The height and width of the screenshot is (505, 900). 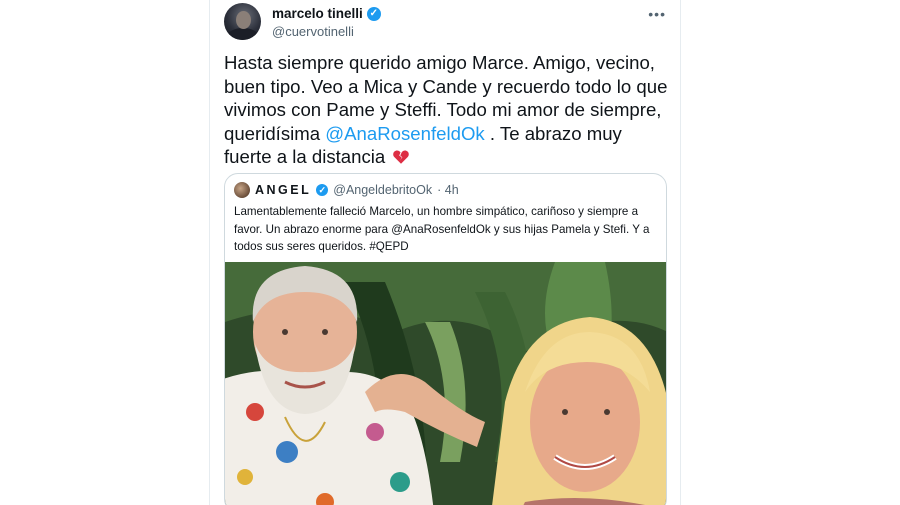 What do you see at coordinates (283, 190) in the screenshot?
I see `quoted-author-name: ANGEL` at bounding box center [283, 190].